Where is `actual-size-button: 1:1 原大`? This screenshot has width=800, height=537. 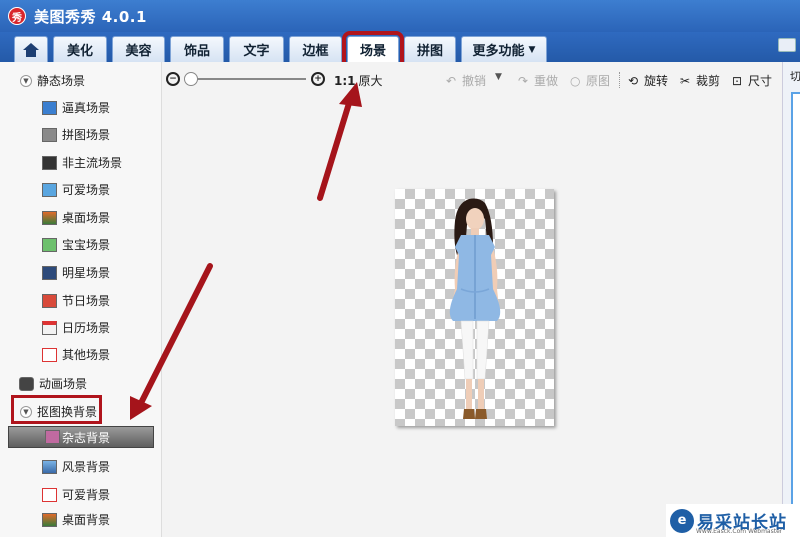 actual-size-button: 1:1 原大 is located at coordinates (358, 80).